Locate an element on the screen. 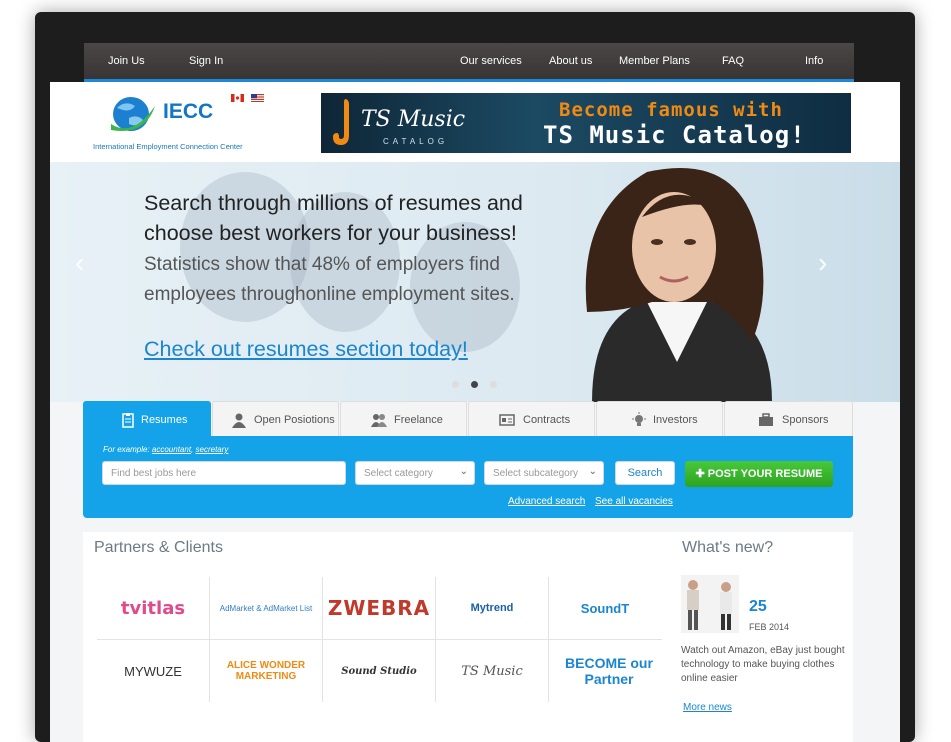 Image resolution: width=951 pixels, height=742 pixels. post-resume-label: POST YOUR RESUME is located at coordinates (765, 474).